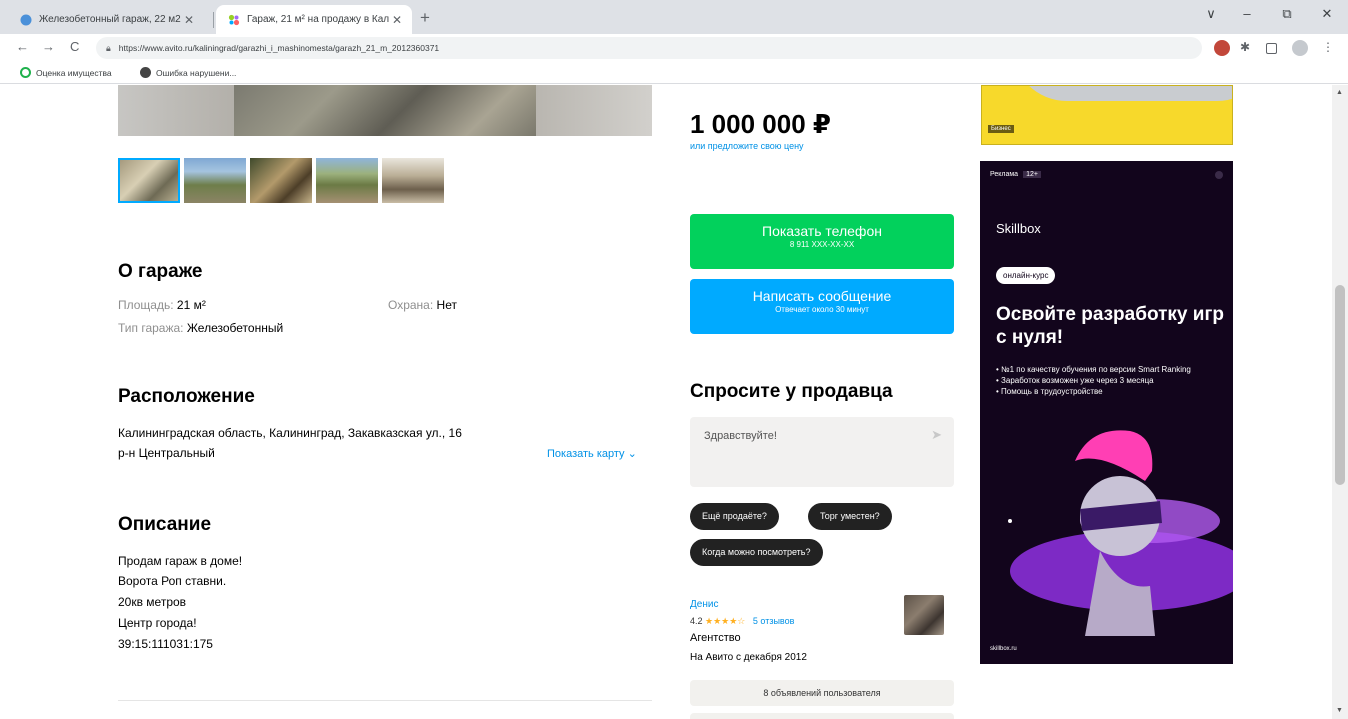 The image size is (1348, 719). What do you see at coordinates (592, 453) in the screenshot?
I see `show-map-link: Показать карту ⌄` at bounding box center [592, 453].